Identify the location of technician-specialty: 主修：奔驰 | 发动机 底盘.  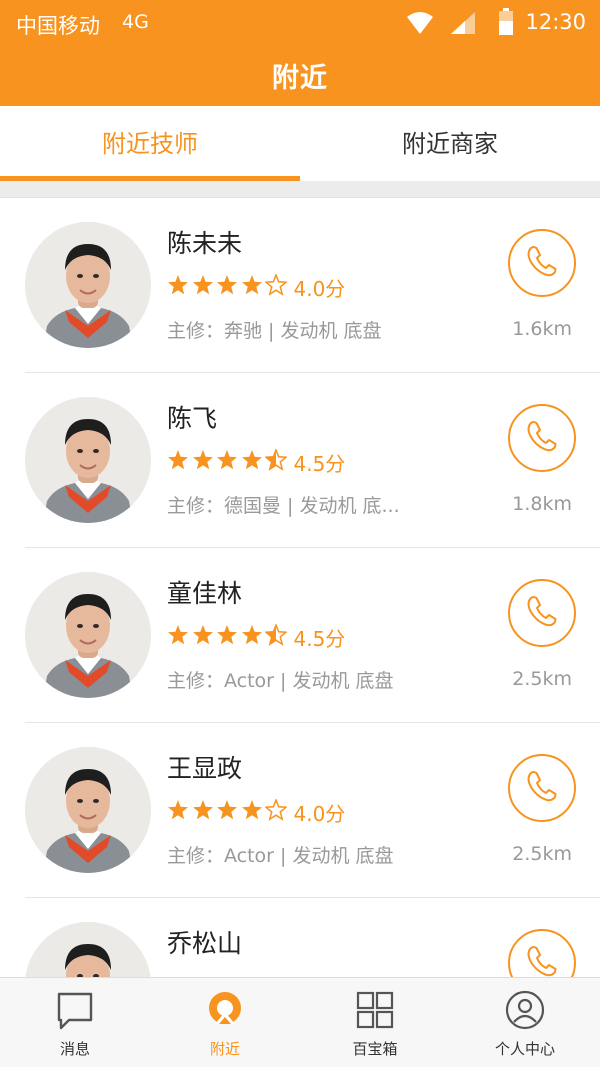
(274, 331).